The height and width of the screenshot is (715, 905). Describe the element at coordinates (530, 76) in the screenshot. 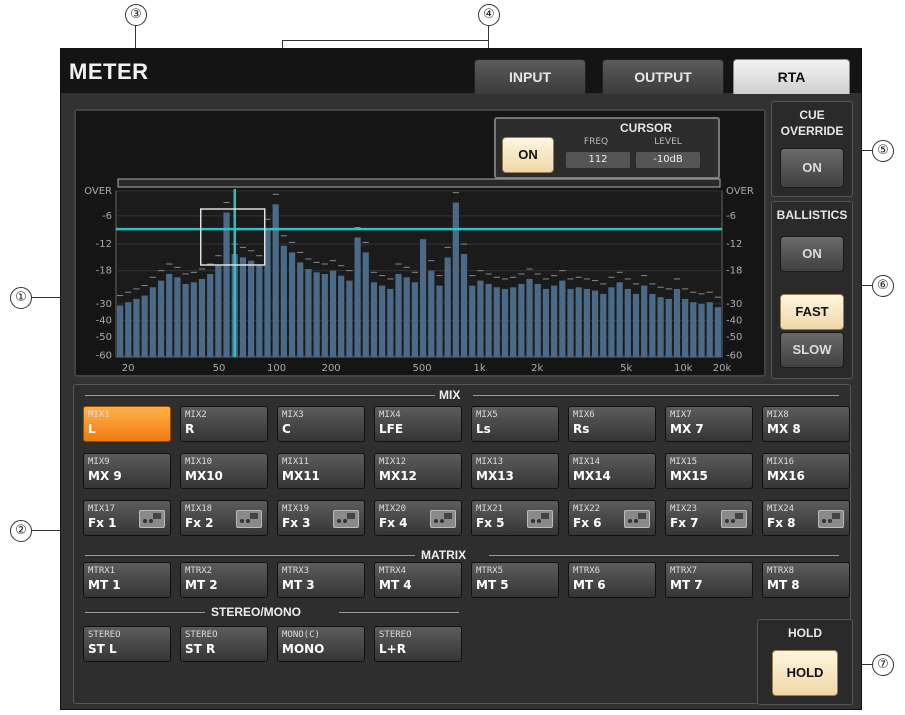

I see `tab-input: INPUT` at that location.